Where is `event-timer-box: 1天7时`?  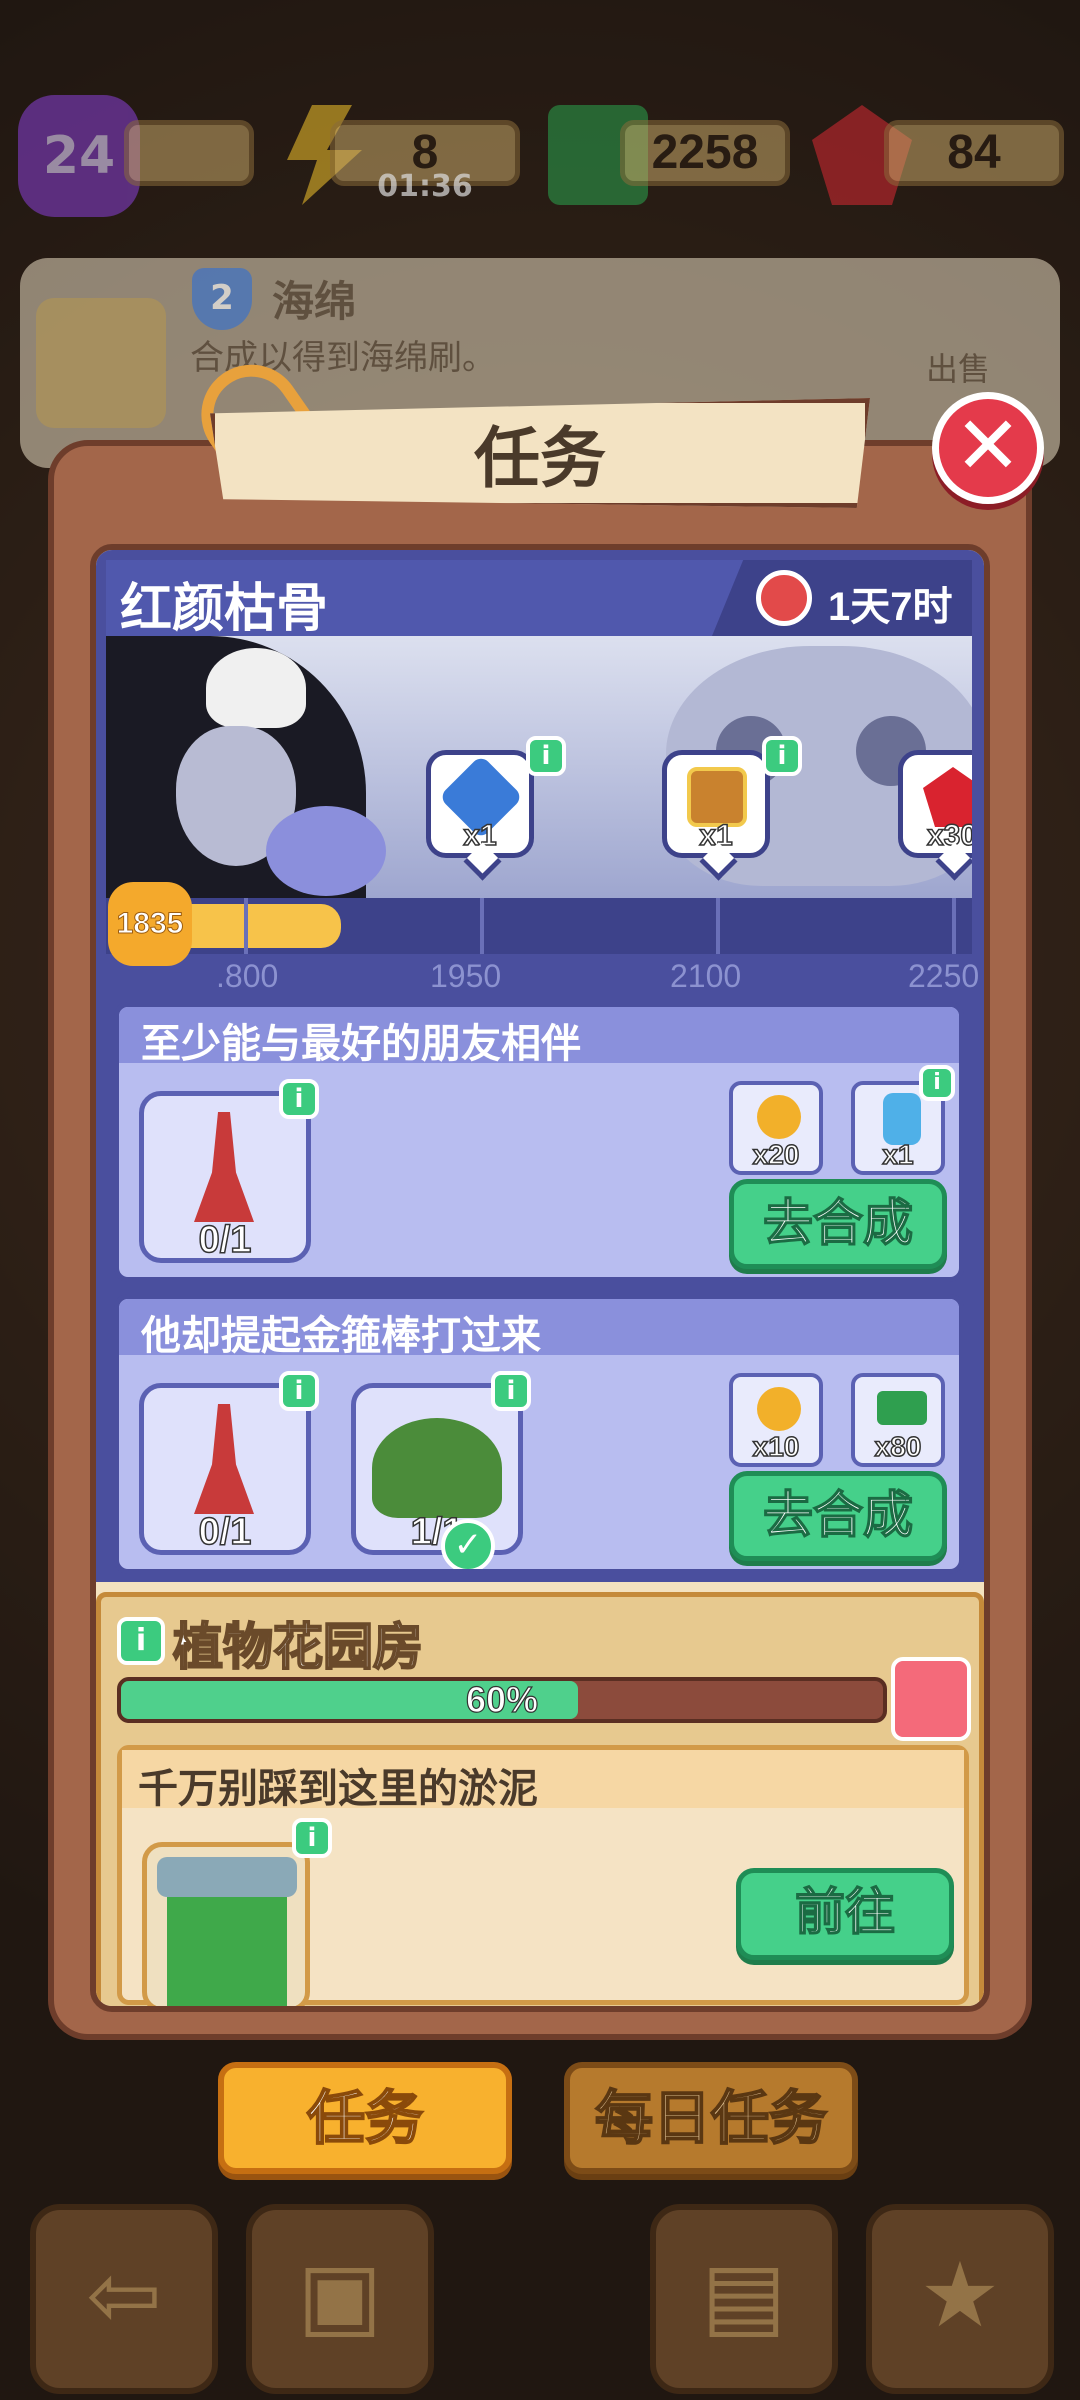
event-timer-box: 1天7时 is located at coordinates (842, 598).